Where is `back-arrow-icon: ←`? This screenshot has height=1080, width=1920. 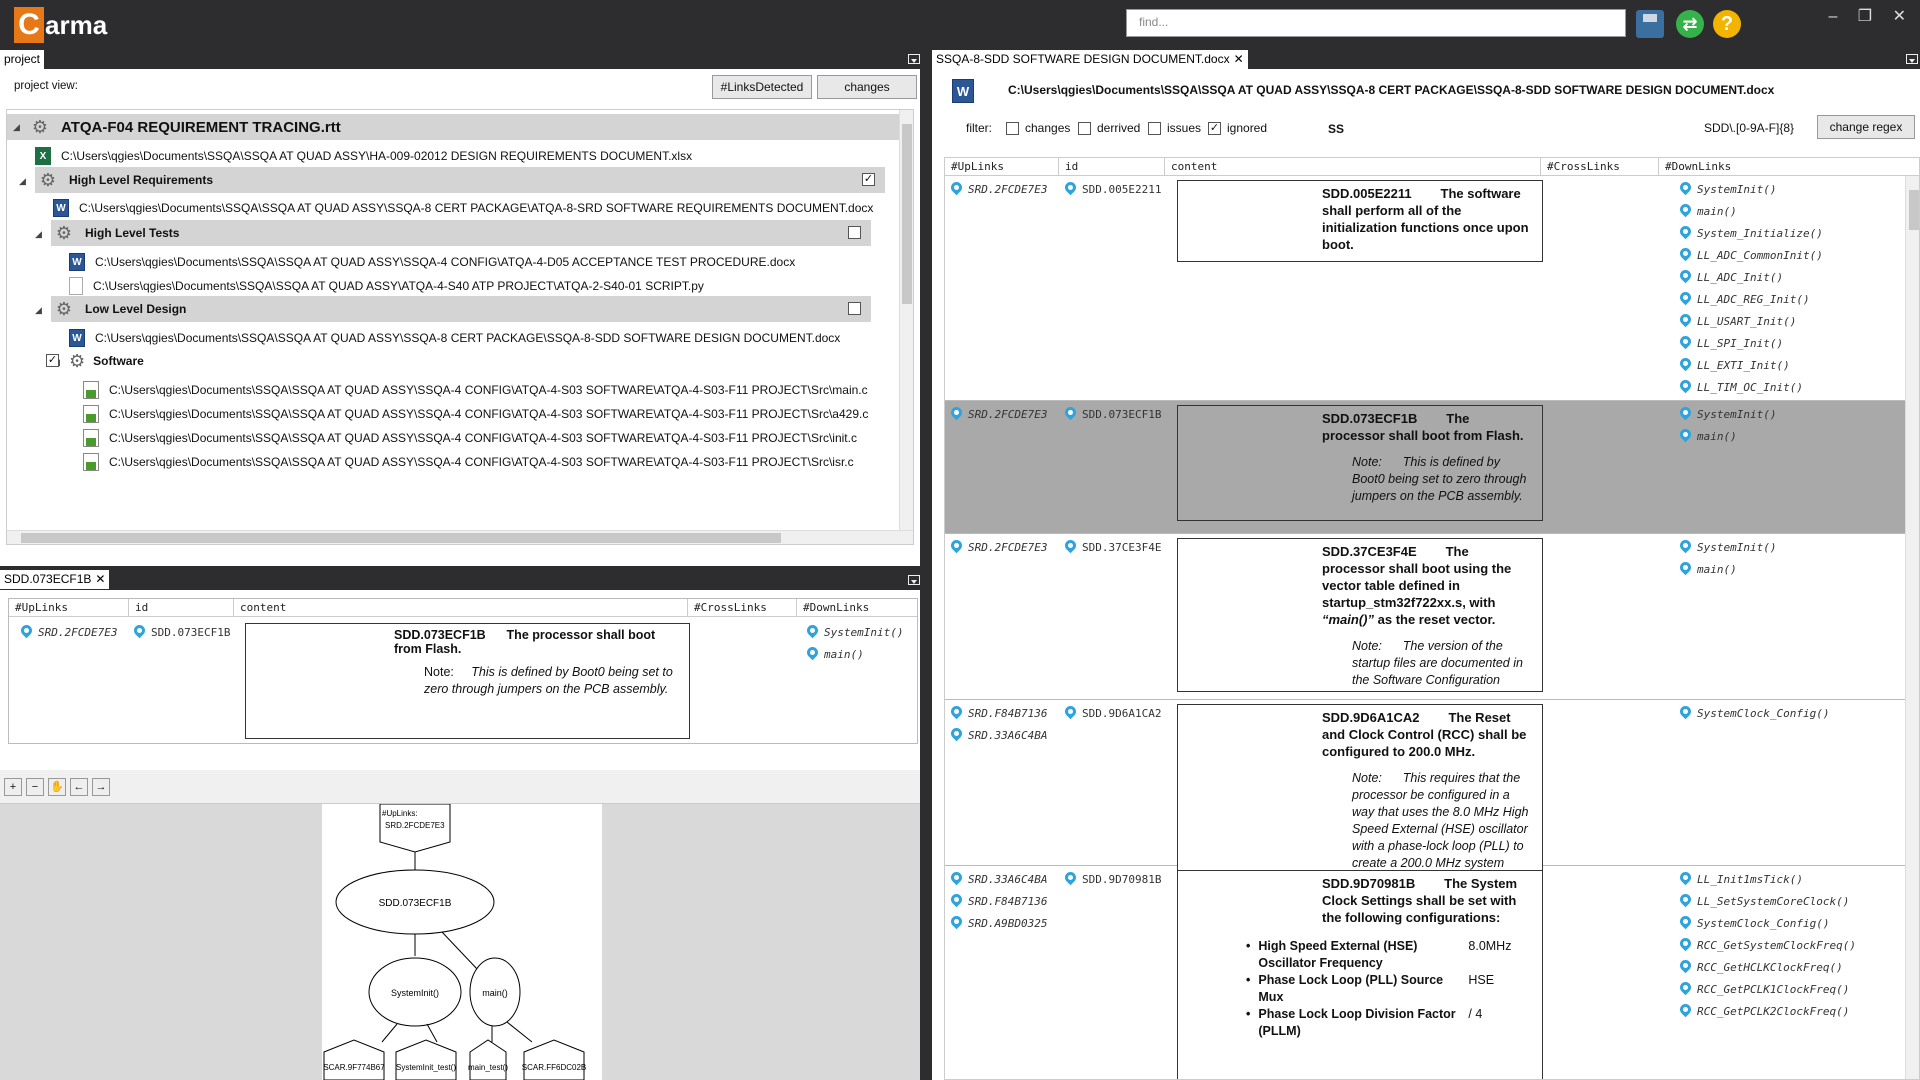
back-arrow-icon: ← is located at coordinates (79, 787).